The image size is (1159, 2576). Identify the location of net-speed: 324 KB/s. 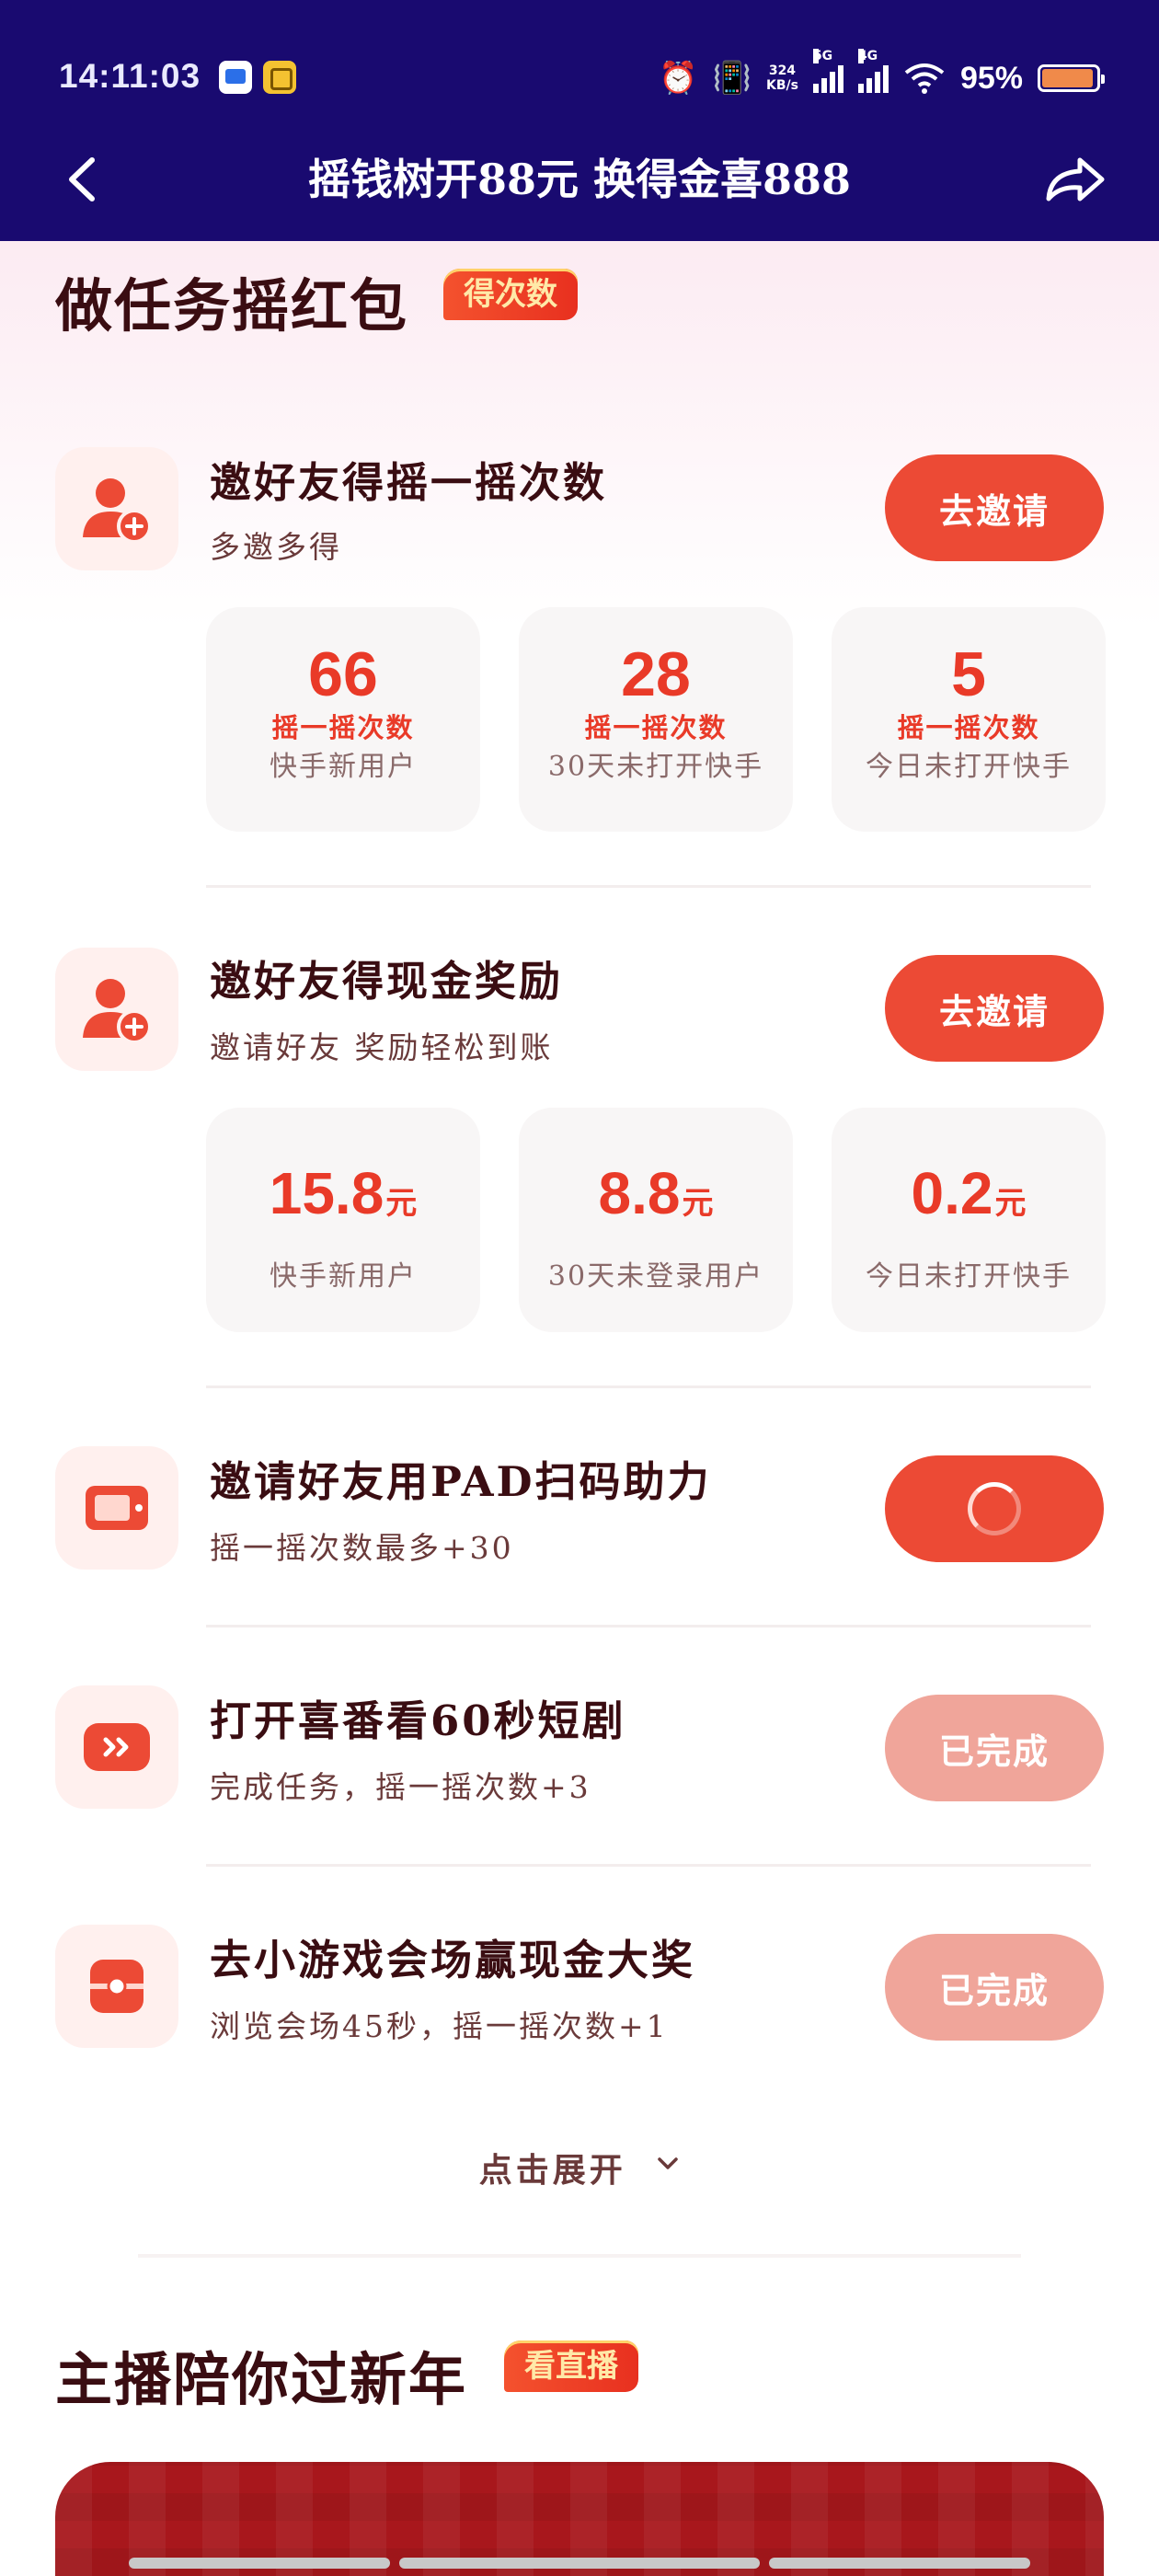
(781, 78).